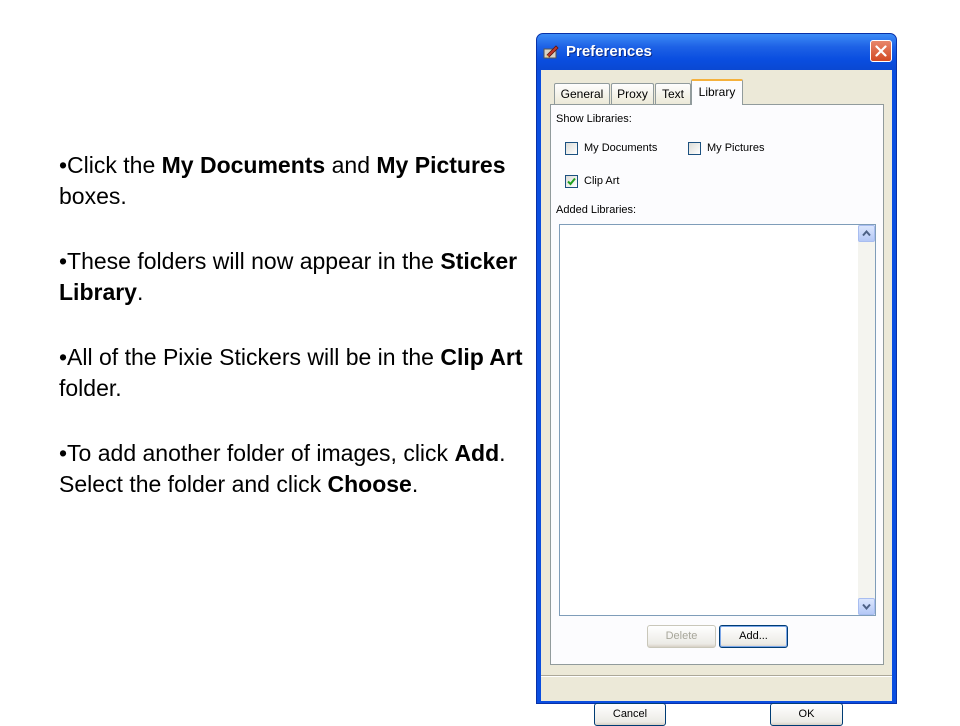  I want to click on tab-library: Library, so click(717, 92).